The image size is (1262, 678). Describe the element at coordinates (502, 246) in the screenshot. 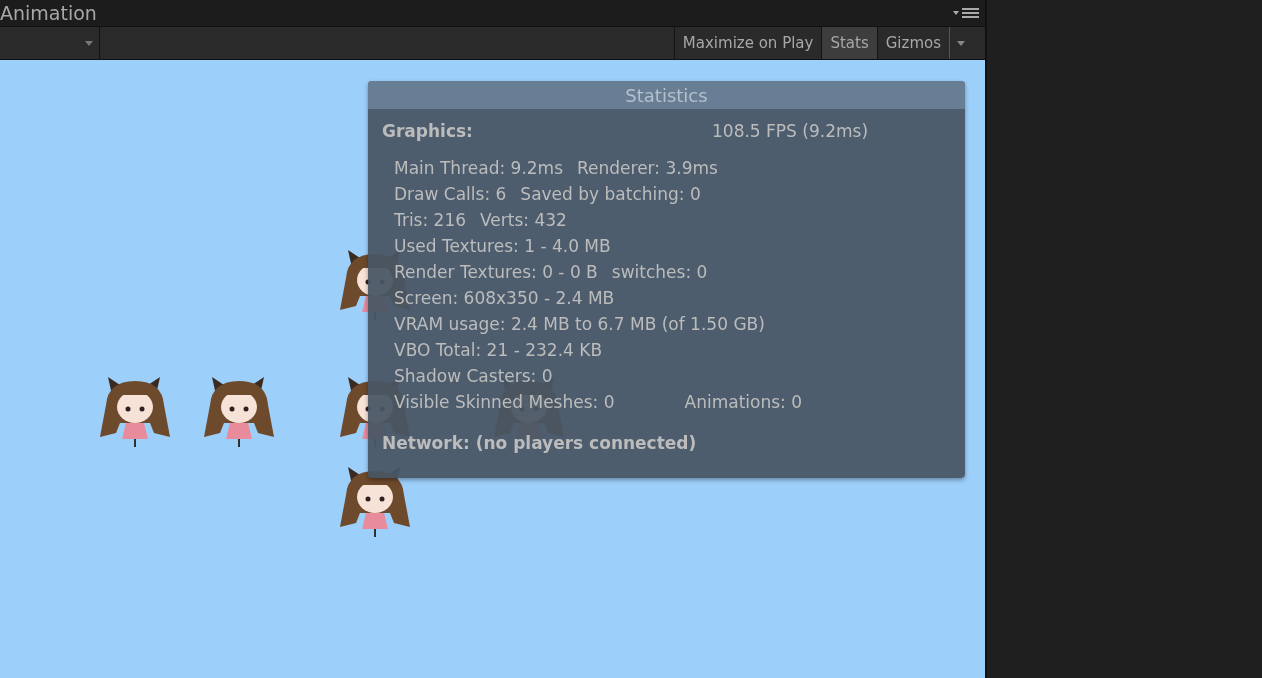

I see `stat-text: Used Textures: 1 - 4.0 MB` at that location.